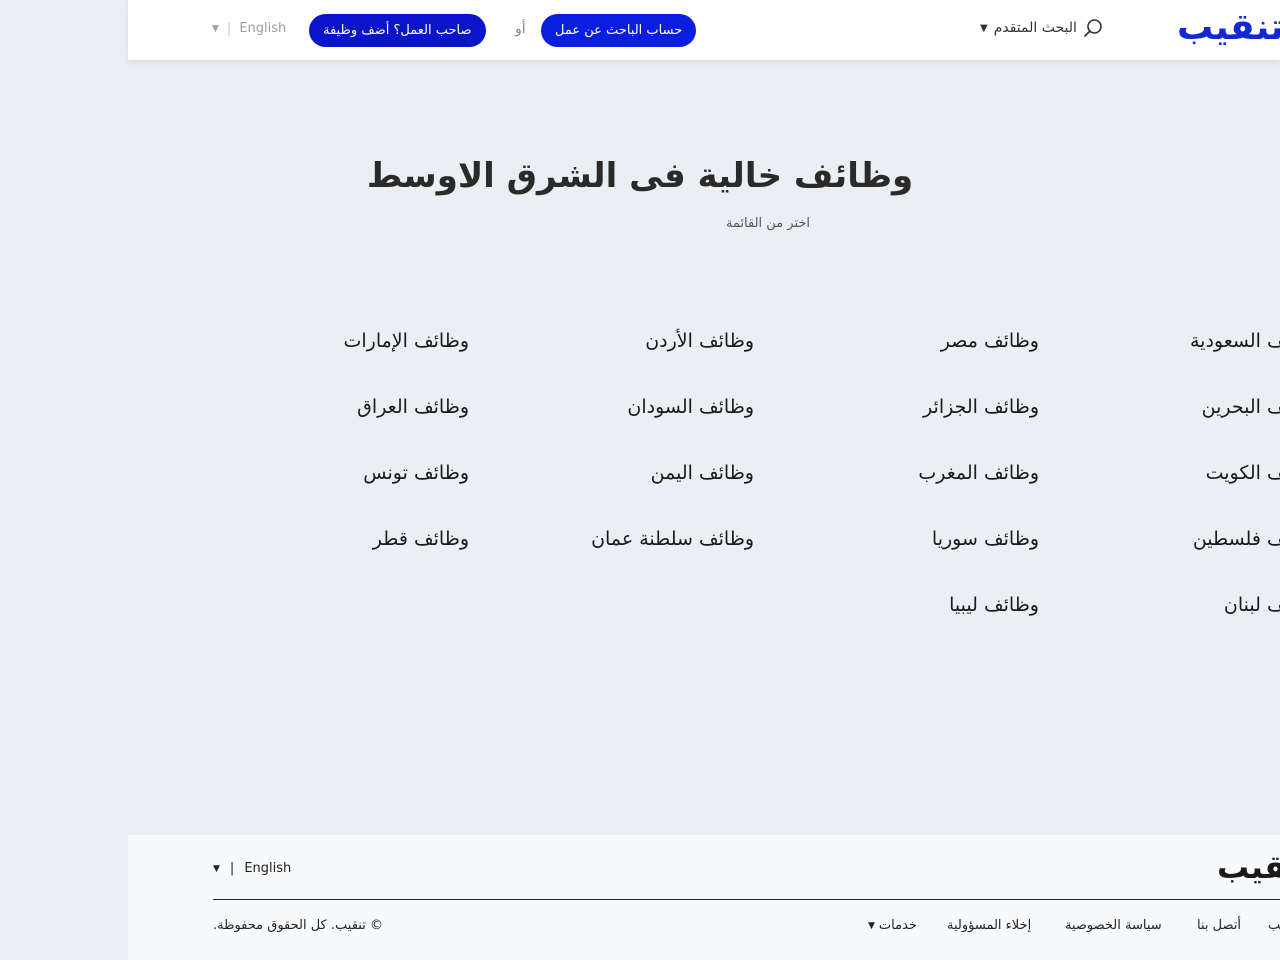 This screenshot has height=960, width=1280. I want to click on footer-services-dropdown: ▼ خدمات, so click(892, 925).